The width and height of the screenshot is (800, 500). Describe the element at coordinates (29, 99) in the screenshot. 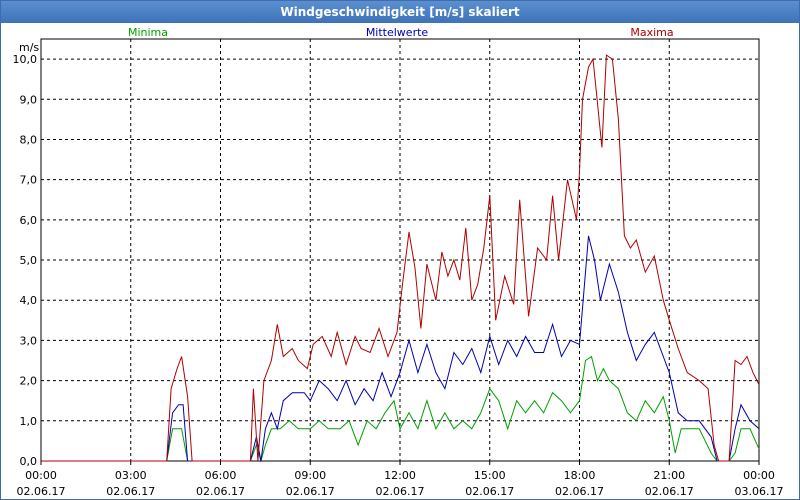

I see `y-tick-label: 9,0` at that location.